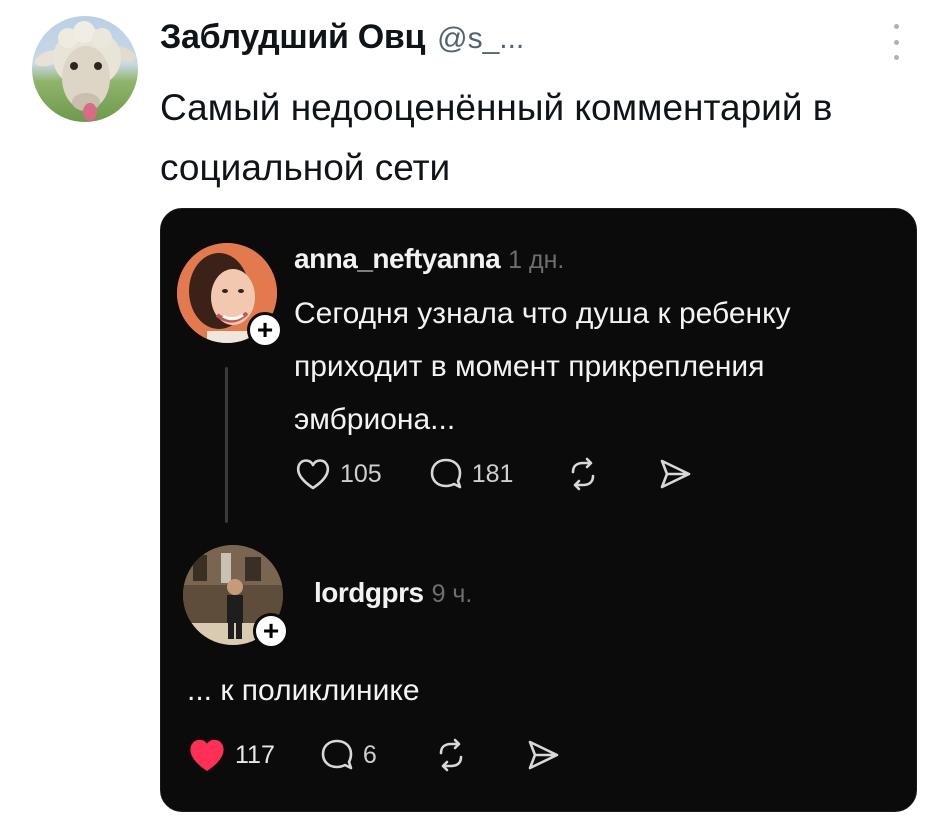 The width and height of the screenshot is (940, 829). What do you see at coordinates (207, 755) in the screenshot?
I see `heart-filled-icon` at bounding box center [207, 755].